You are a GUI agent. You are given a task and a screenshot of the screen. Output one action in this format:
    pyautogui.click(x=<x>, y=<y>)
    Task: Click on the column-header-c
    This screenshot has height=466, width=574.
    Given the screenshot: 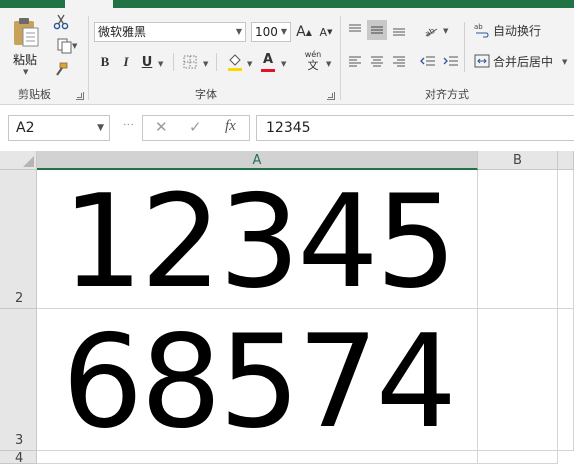 What is the action you would take?
    pyautogui.click(x=566, y=160)
    